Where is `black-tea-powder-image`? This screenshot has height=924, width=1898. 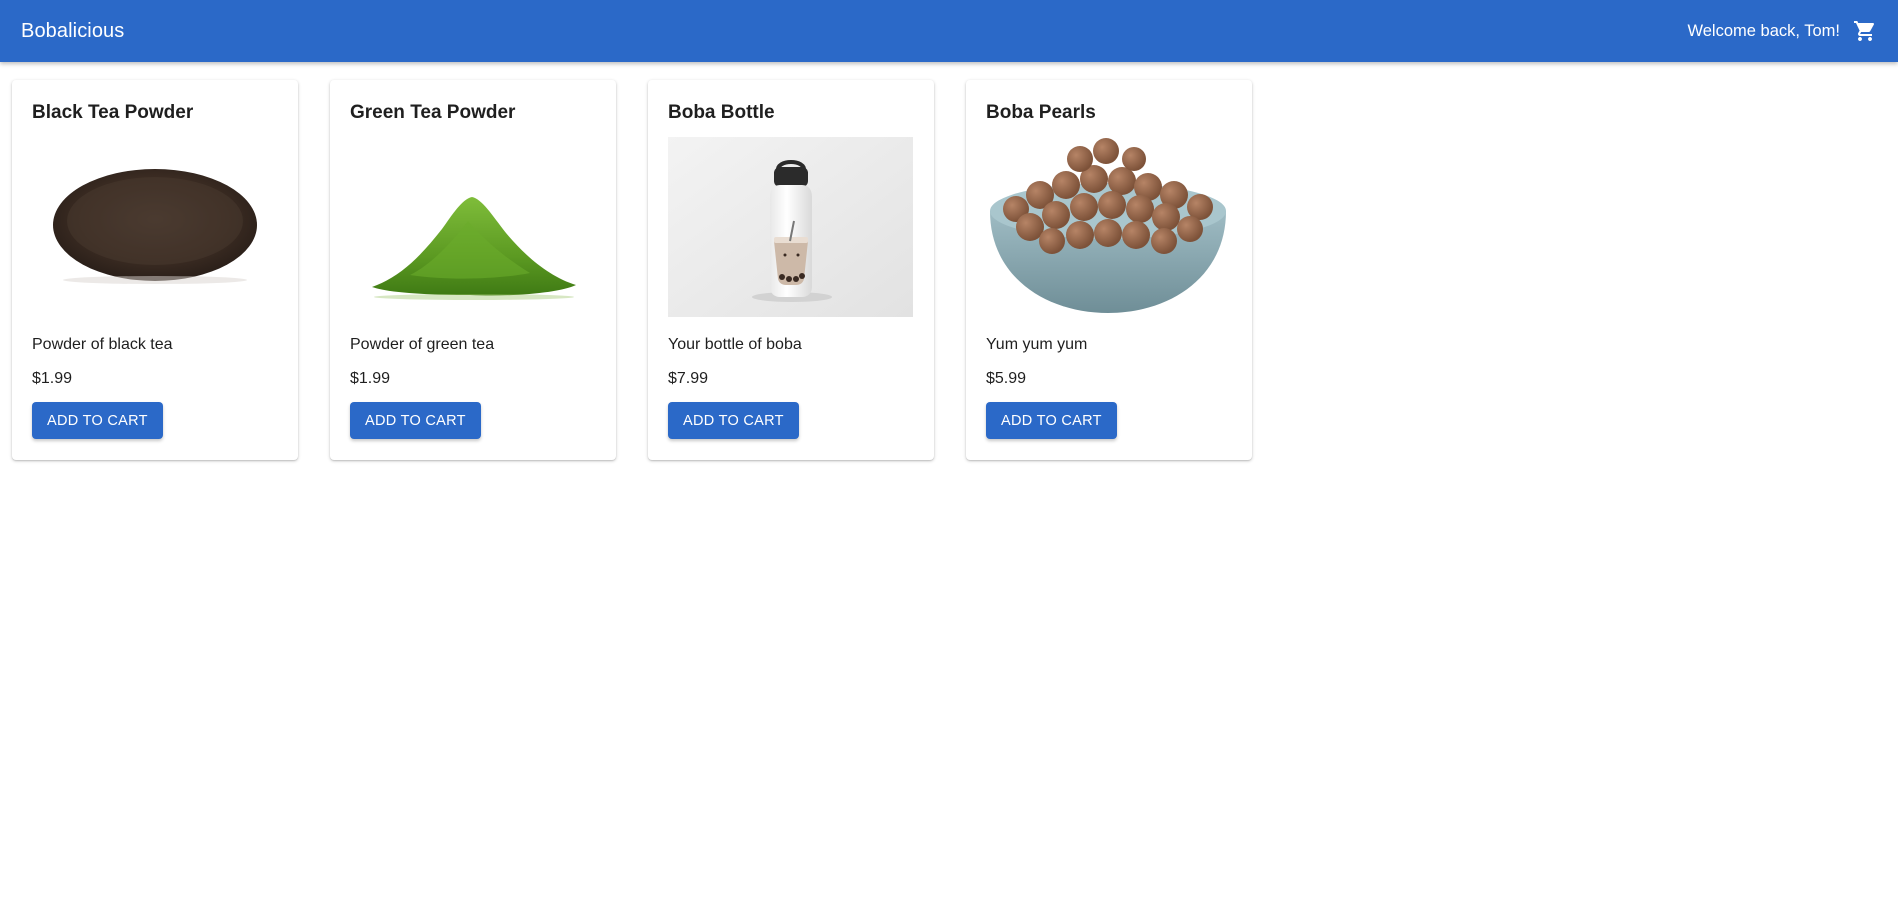 black-tea-powder-image is located at coordinates (154, 227).